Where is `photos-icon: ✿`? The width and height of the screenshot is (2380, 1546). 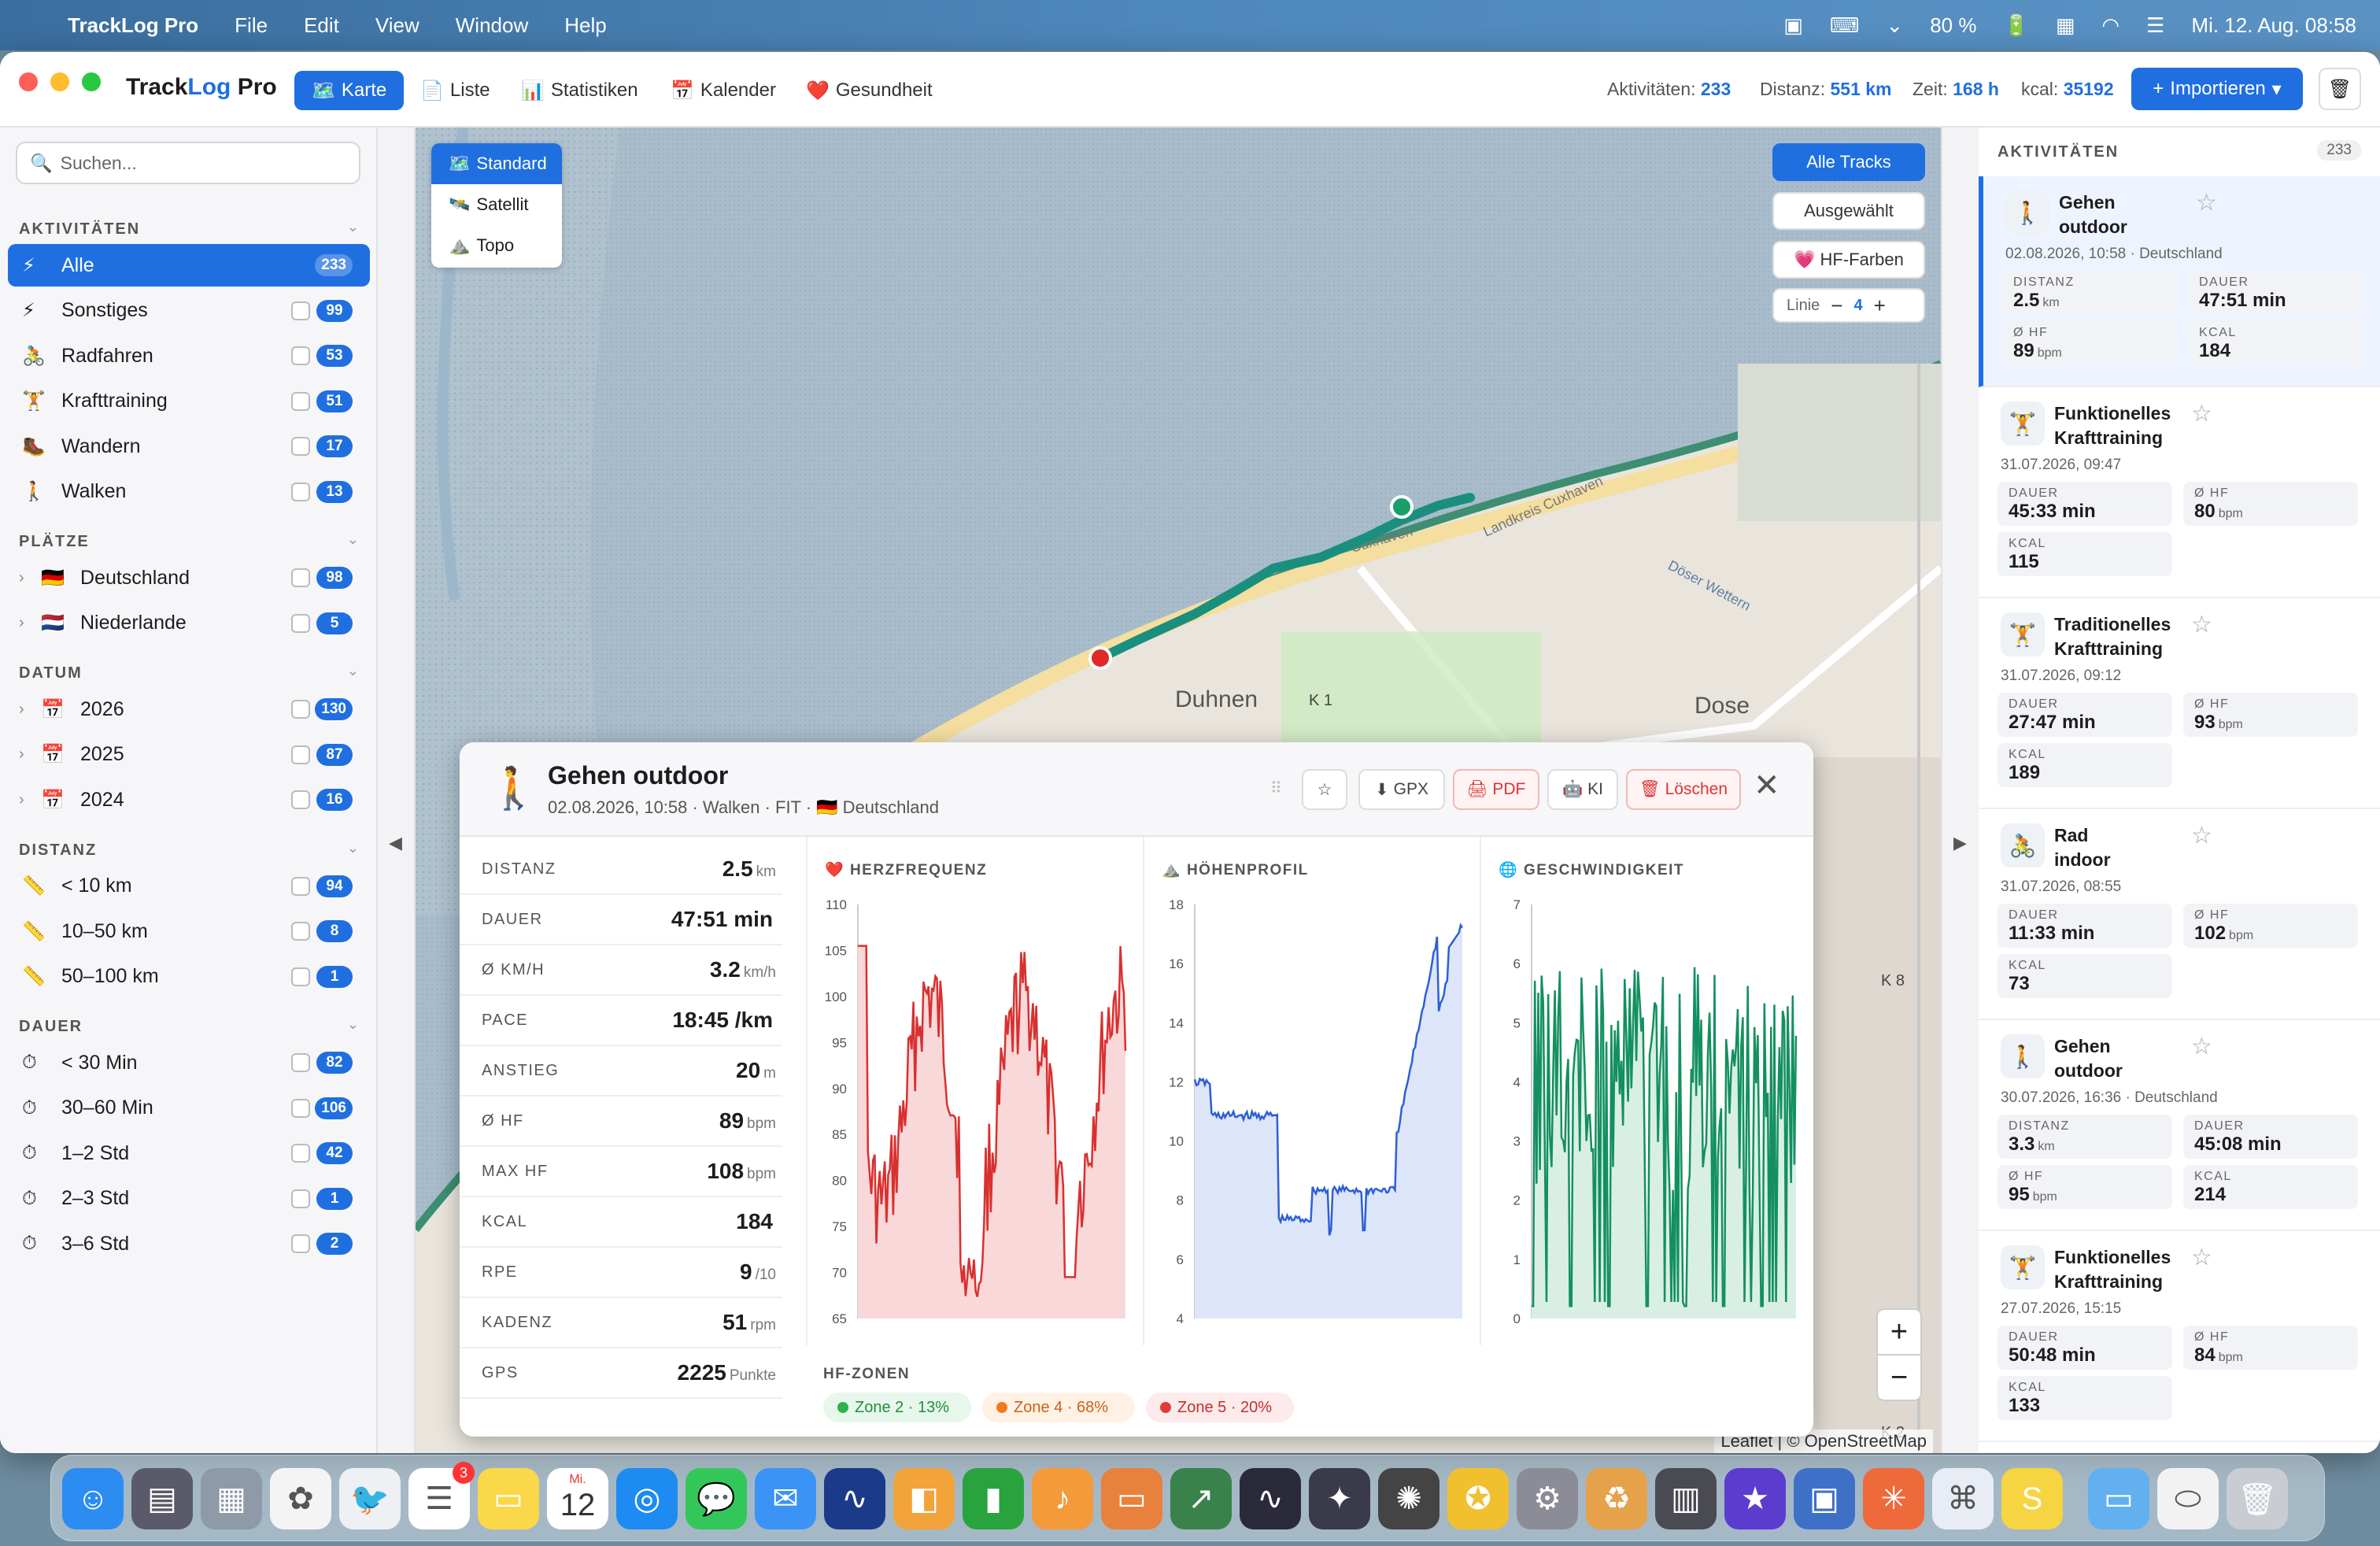
photos-icon: ✿ is located at coordinates (300, 1498).